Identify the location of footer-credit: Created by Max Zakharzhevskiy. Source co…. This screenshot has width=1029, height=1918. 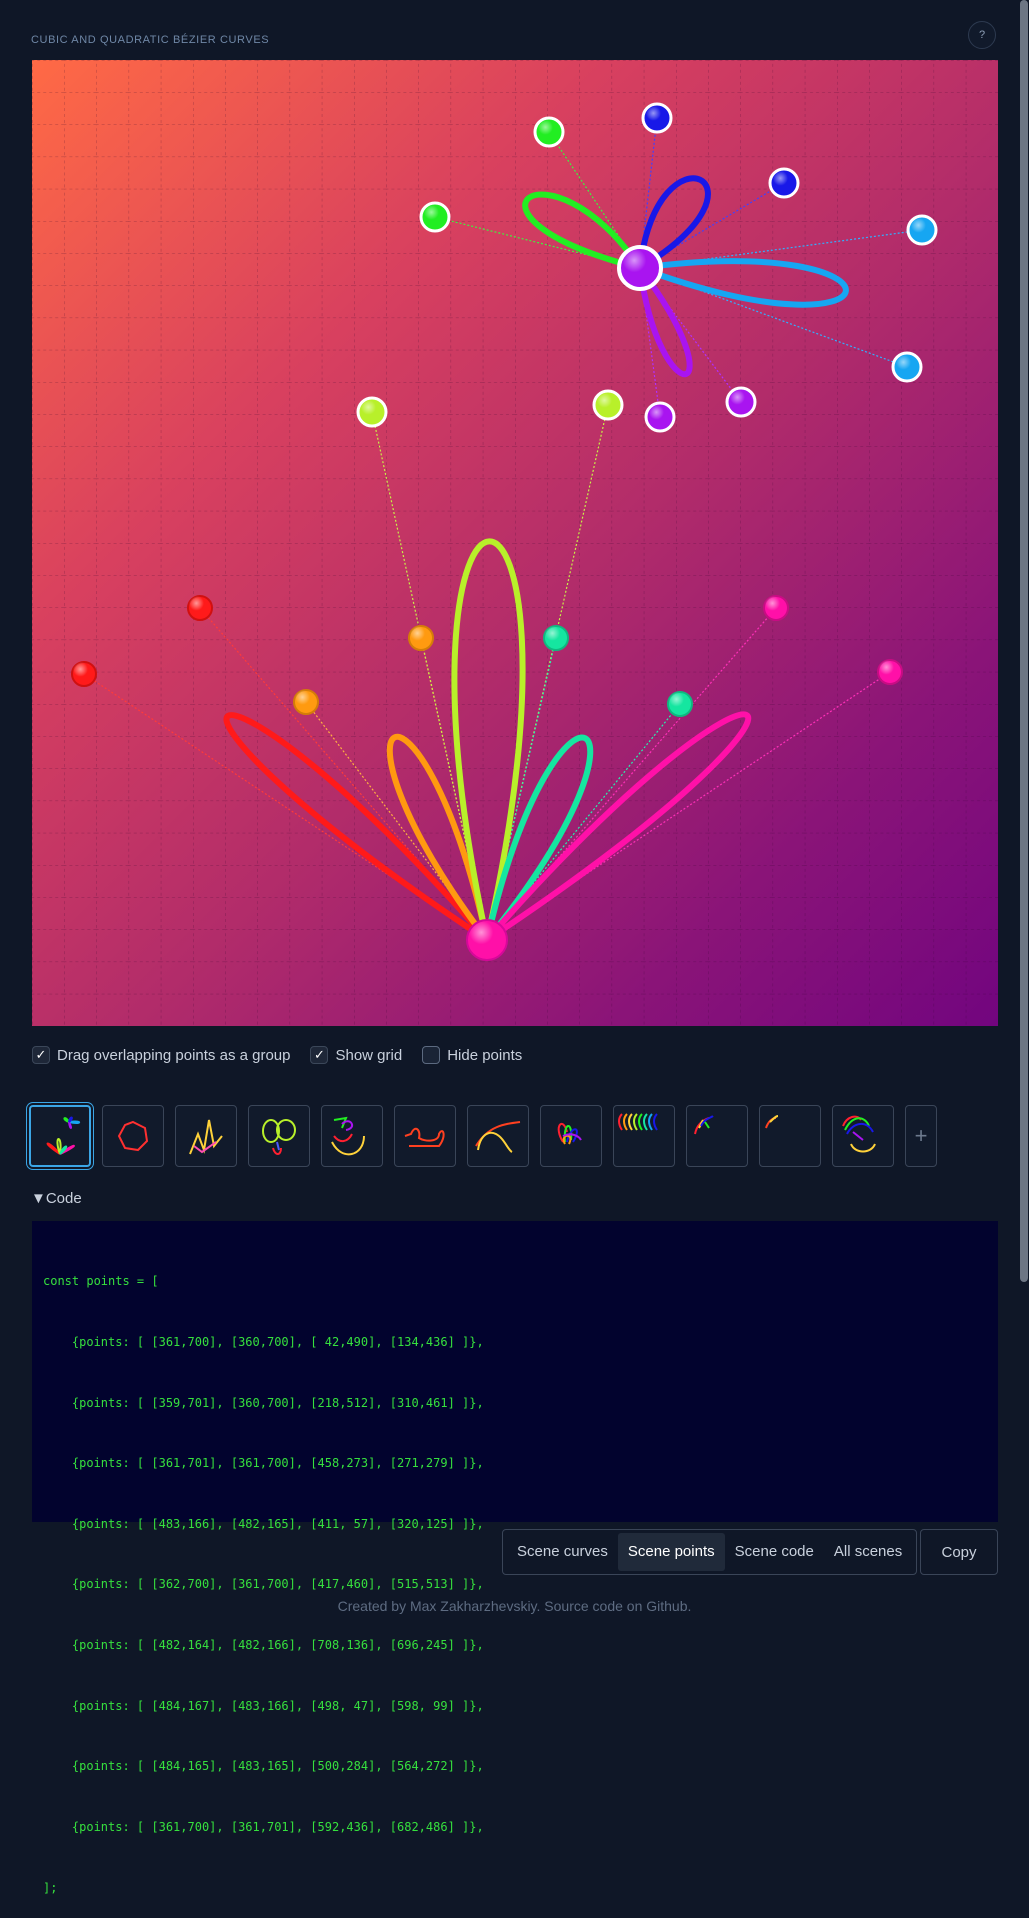
(514, 1606).